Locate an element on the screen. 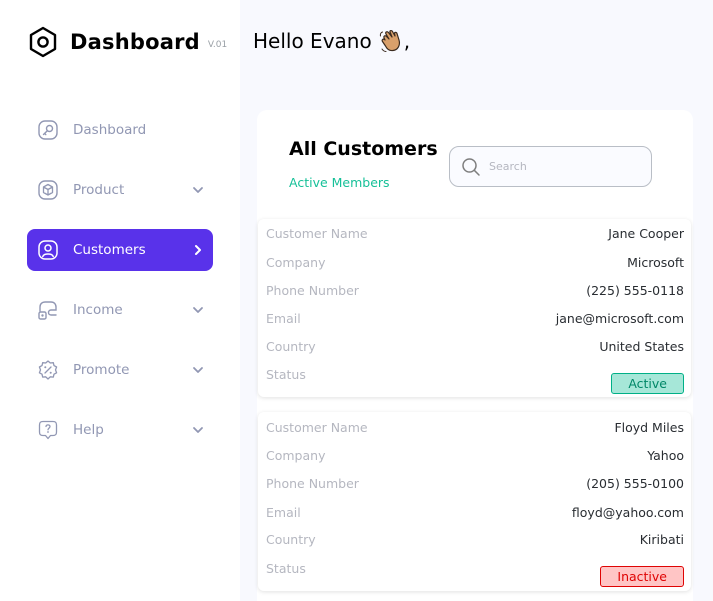 The height and width of the screenshot is (601, 713). wallet-icon is located at coordinates (47, 310).